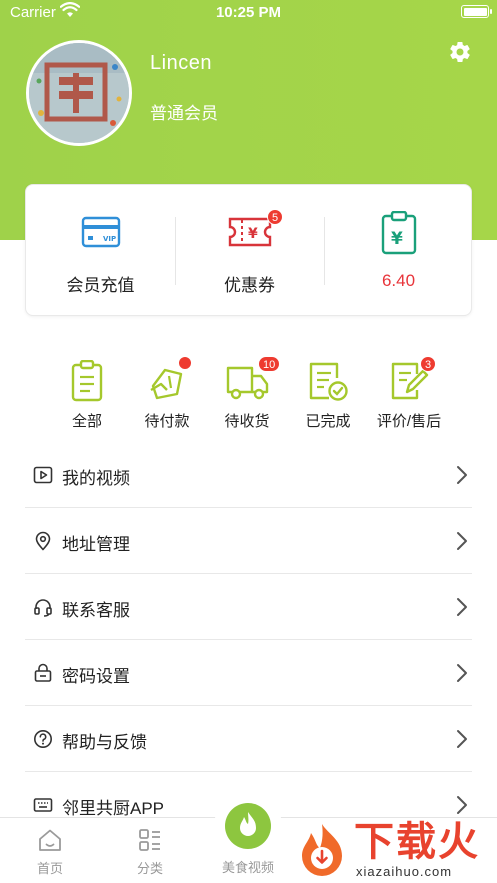 Image resolution: width=497 pixels, height=883 pixels. I want to click on menu-label: 地址管理, so click(96, 544).